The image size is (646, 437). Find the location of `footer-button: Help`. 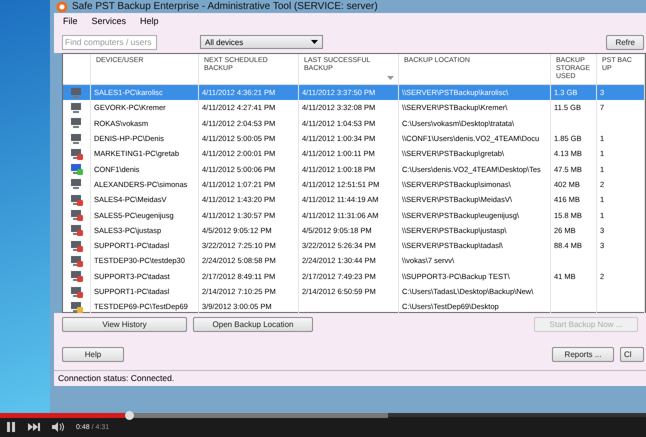

footer-button: Help is located at coordinates (93, 354).